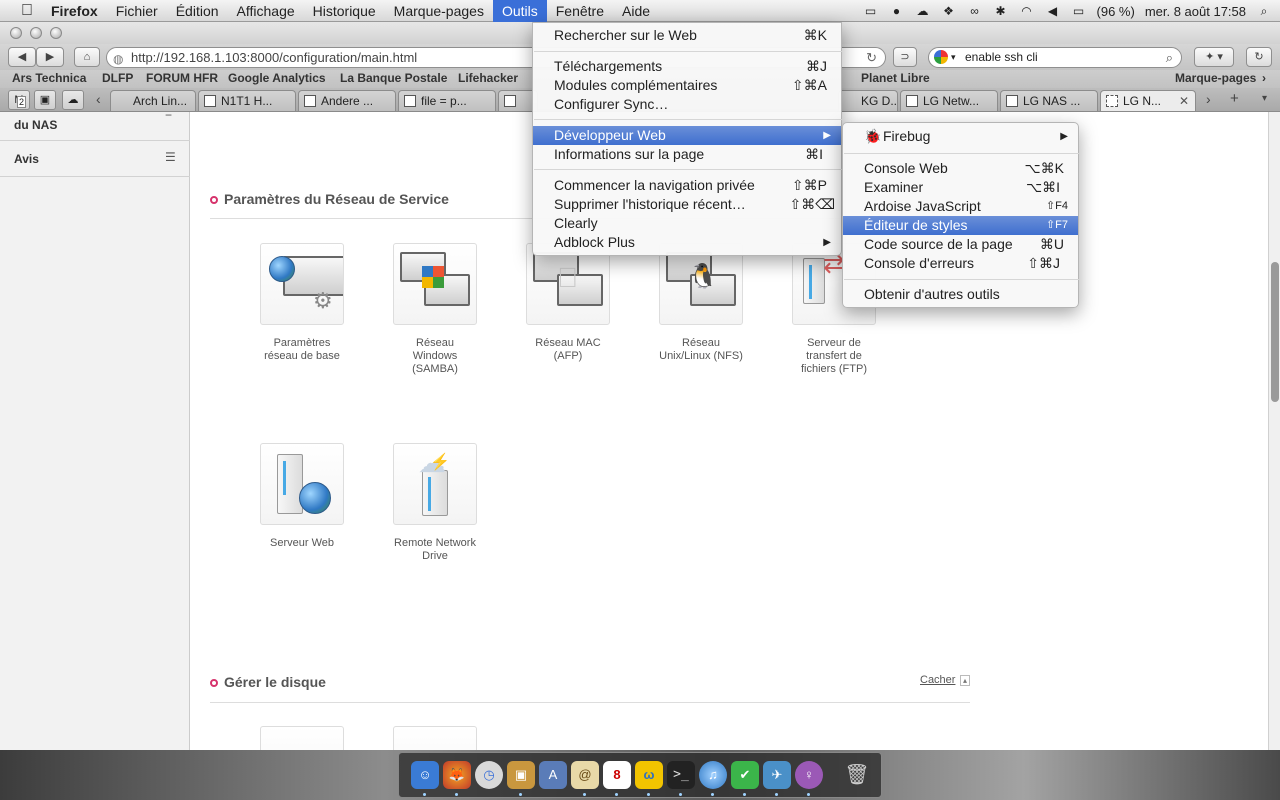 This screenshot has height=800, width=1280. I want to click on adium-icon: ♀, so click(809, 775).